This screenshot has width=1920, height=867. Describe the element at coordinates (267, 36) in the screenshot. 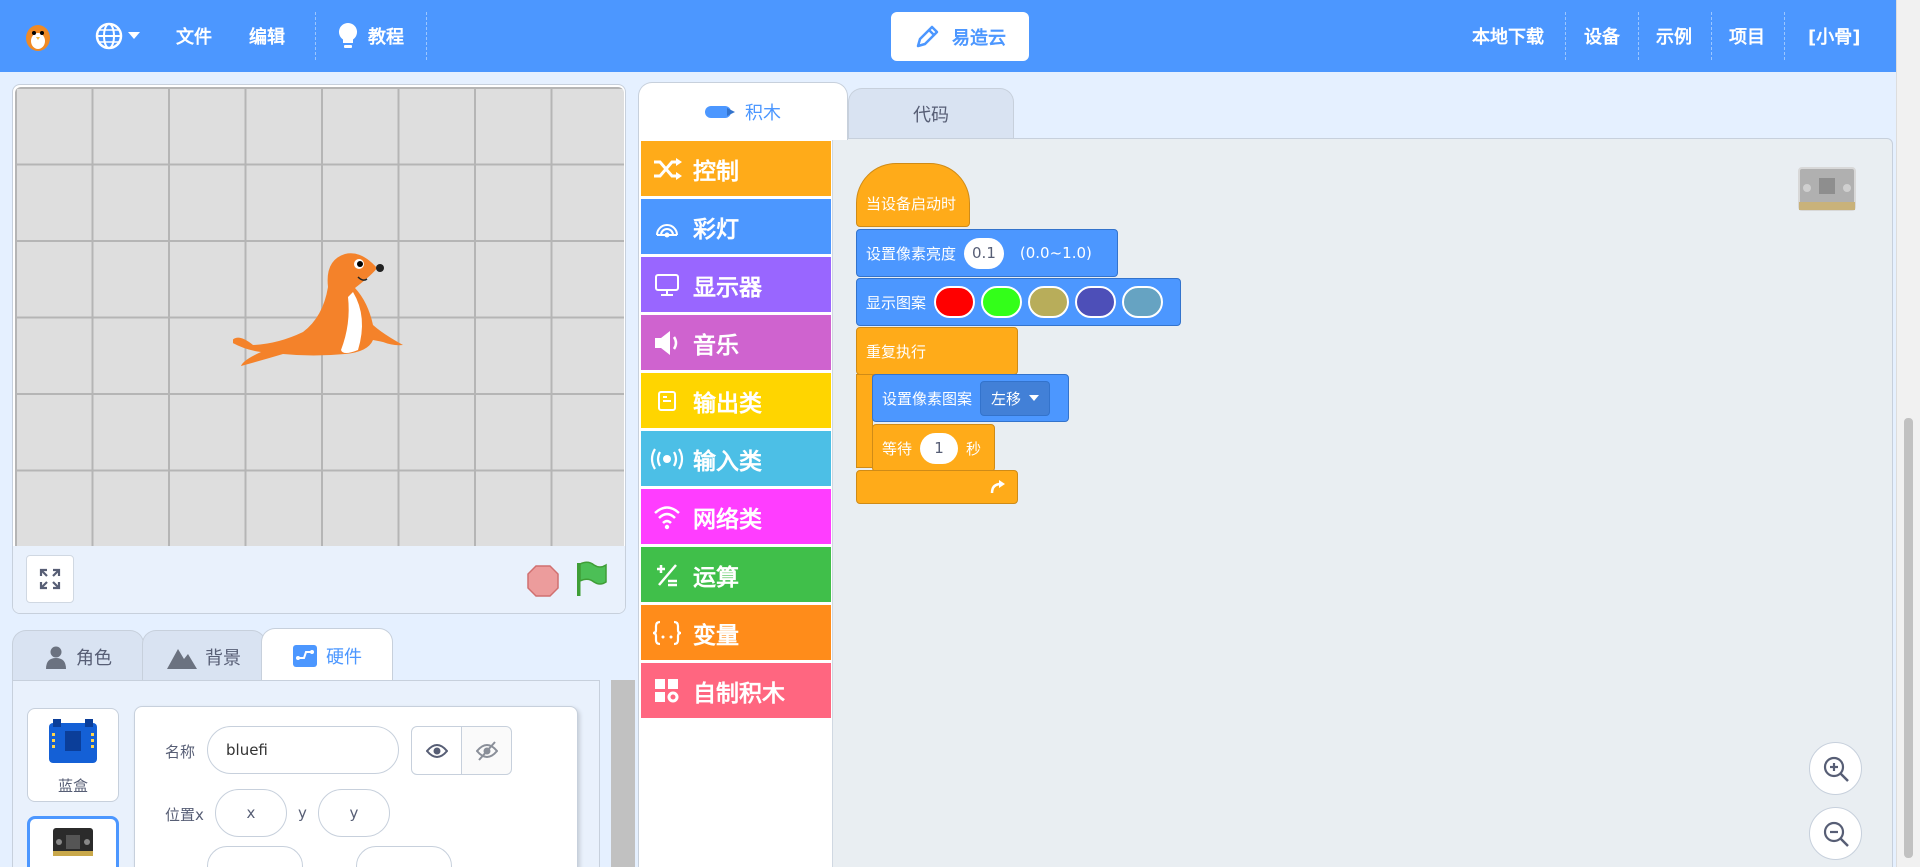

I see `edit-menu: 编辑` at that location.